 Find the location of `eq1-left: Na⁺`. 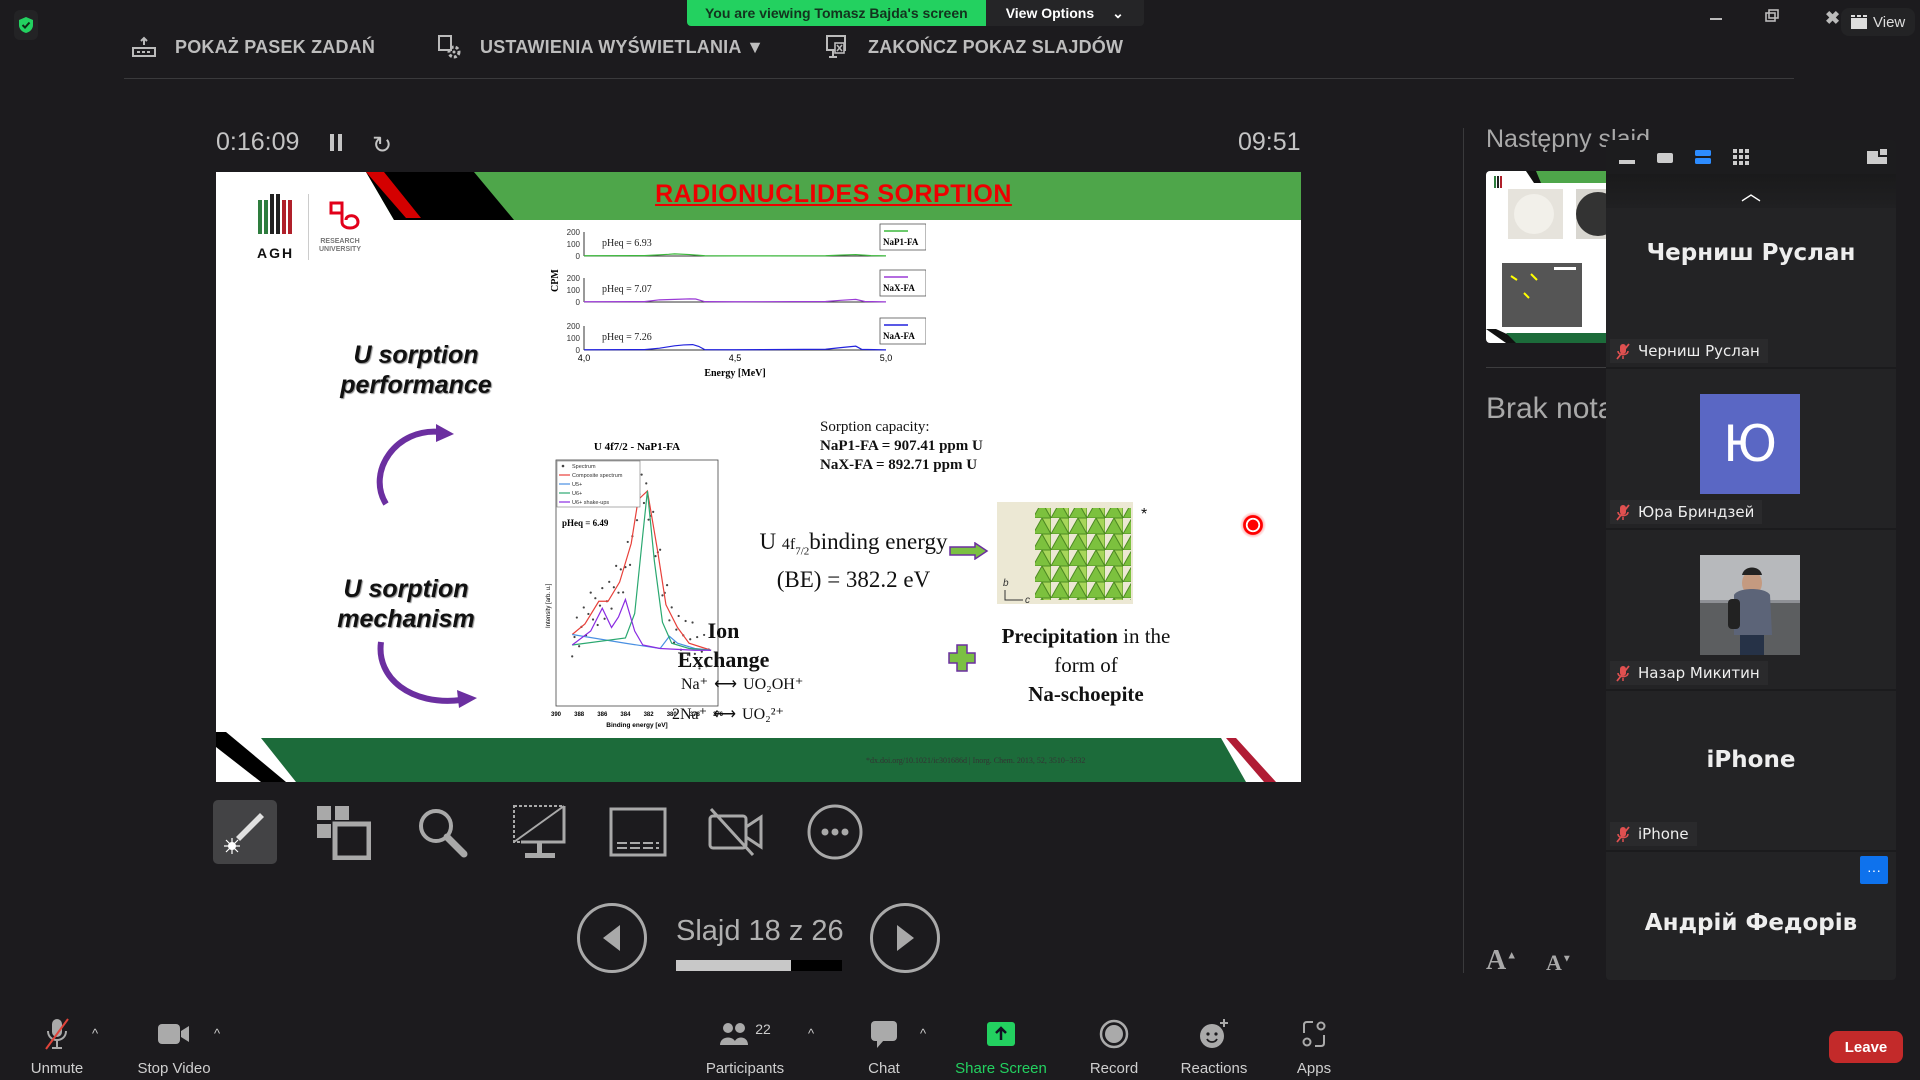

eq1-left: Na⁺ is located at coordinates (695, 684).